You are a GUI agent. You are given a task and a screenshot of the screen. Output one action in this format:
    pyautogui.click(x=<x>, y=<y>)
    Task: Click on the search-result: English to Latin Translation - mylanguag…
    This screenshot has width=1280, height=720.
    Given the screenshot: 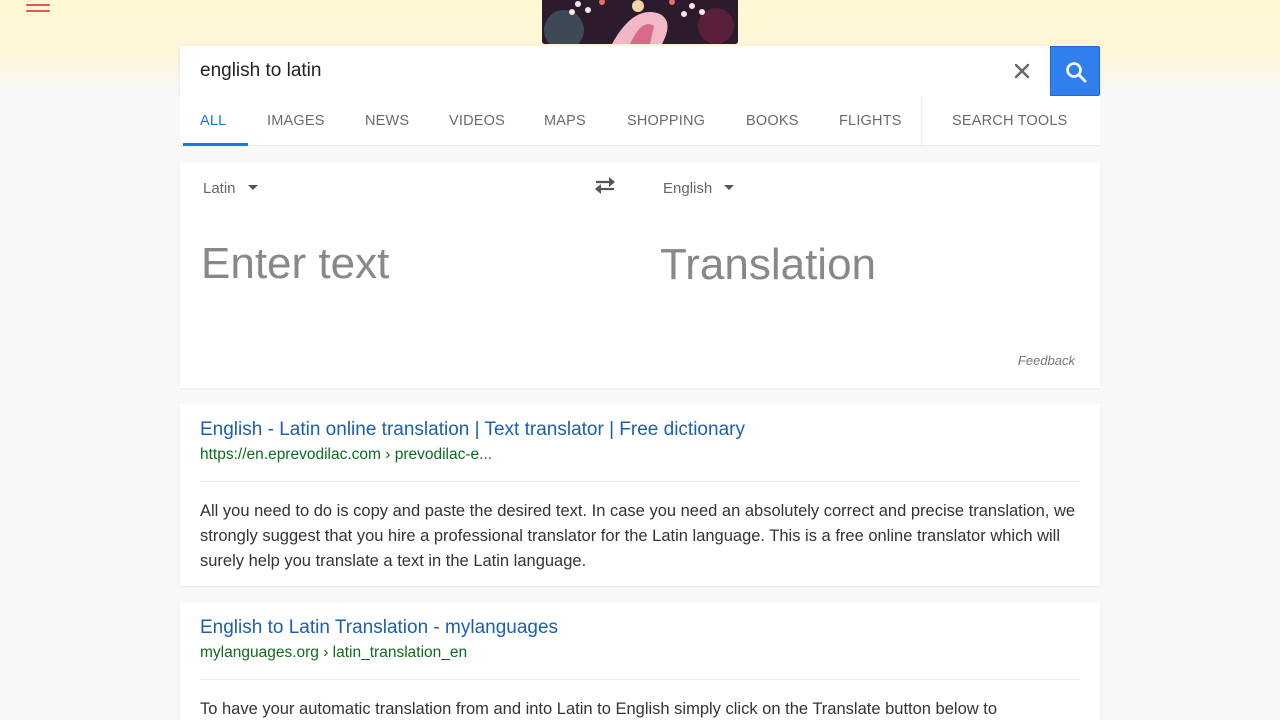 What is the action you would take?
    pyautogui.click(x=640, y=661)
    